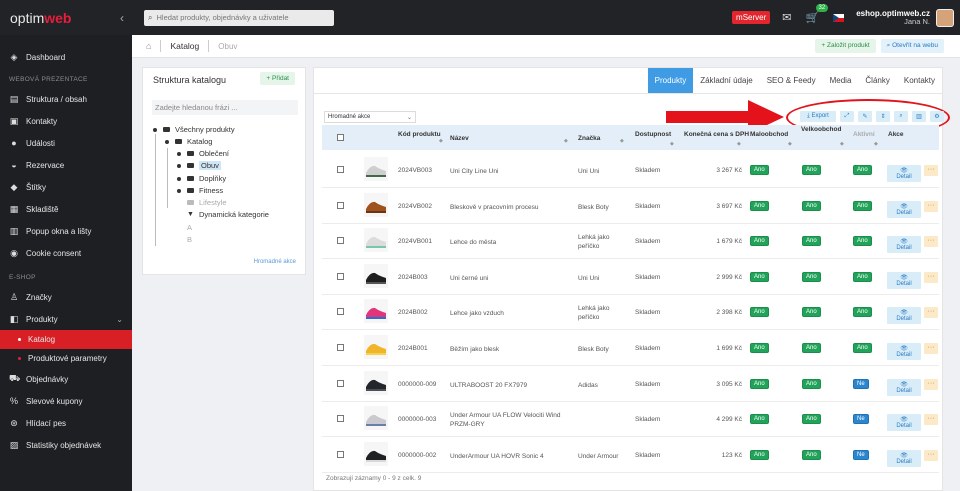 Image resolution: width=960 pixels, height=491 pixels. Describe the element at coordinates (791, 80) in the screenshot. I see `tab-seo-feedy: SEO & Feedy` at that location.